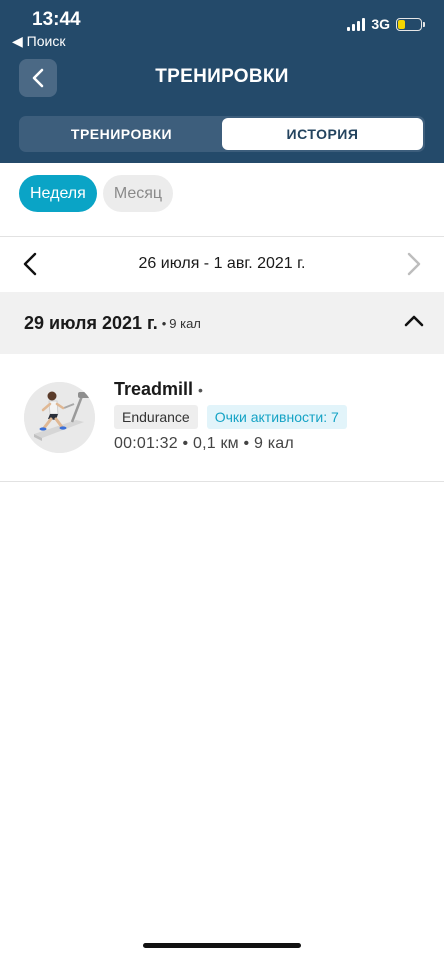  Describe the element at coordinates (204, 443) in the screenshot. I see `activity-stats: 00:01:32 • 0,1 км • 9 кал` at that location.